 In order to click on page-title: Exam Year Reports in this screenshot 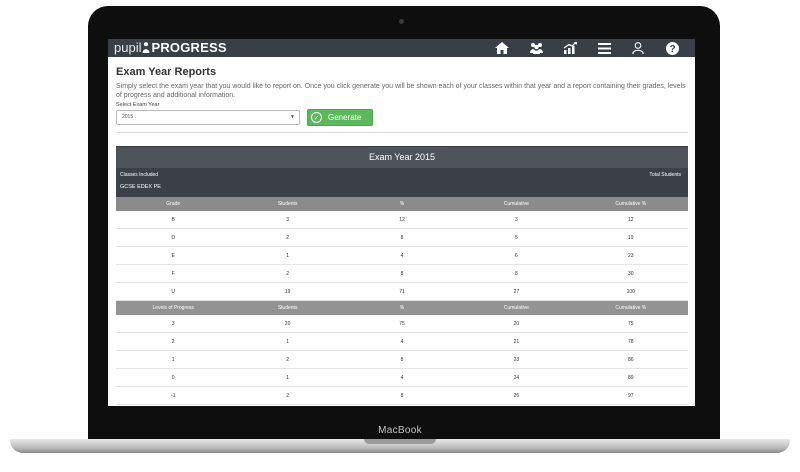, I will do `click(166, 72)`.